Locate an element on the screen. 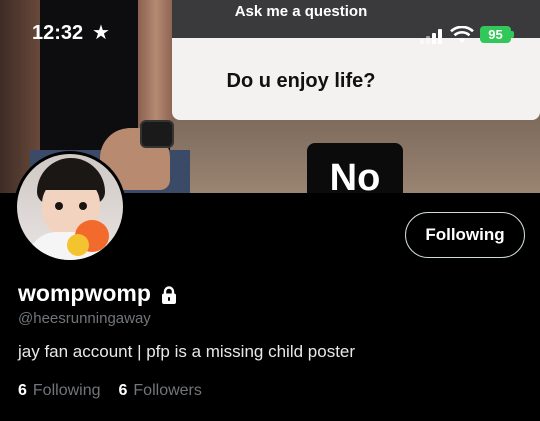 Image resolution: width=540 pixels, height=421 pixels. following-label: Following is located at coordinates (66, 390).